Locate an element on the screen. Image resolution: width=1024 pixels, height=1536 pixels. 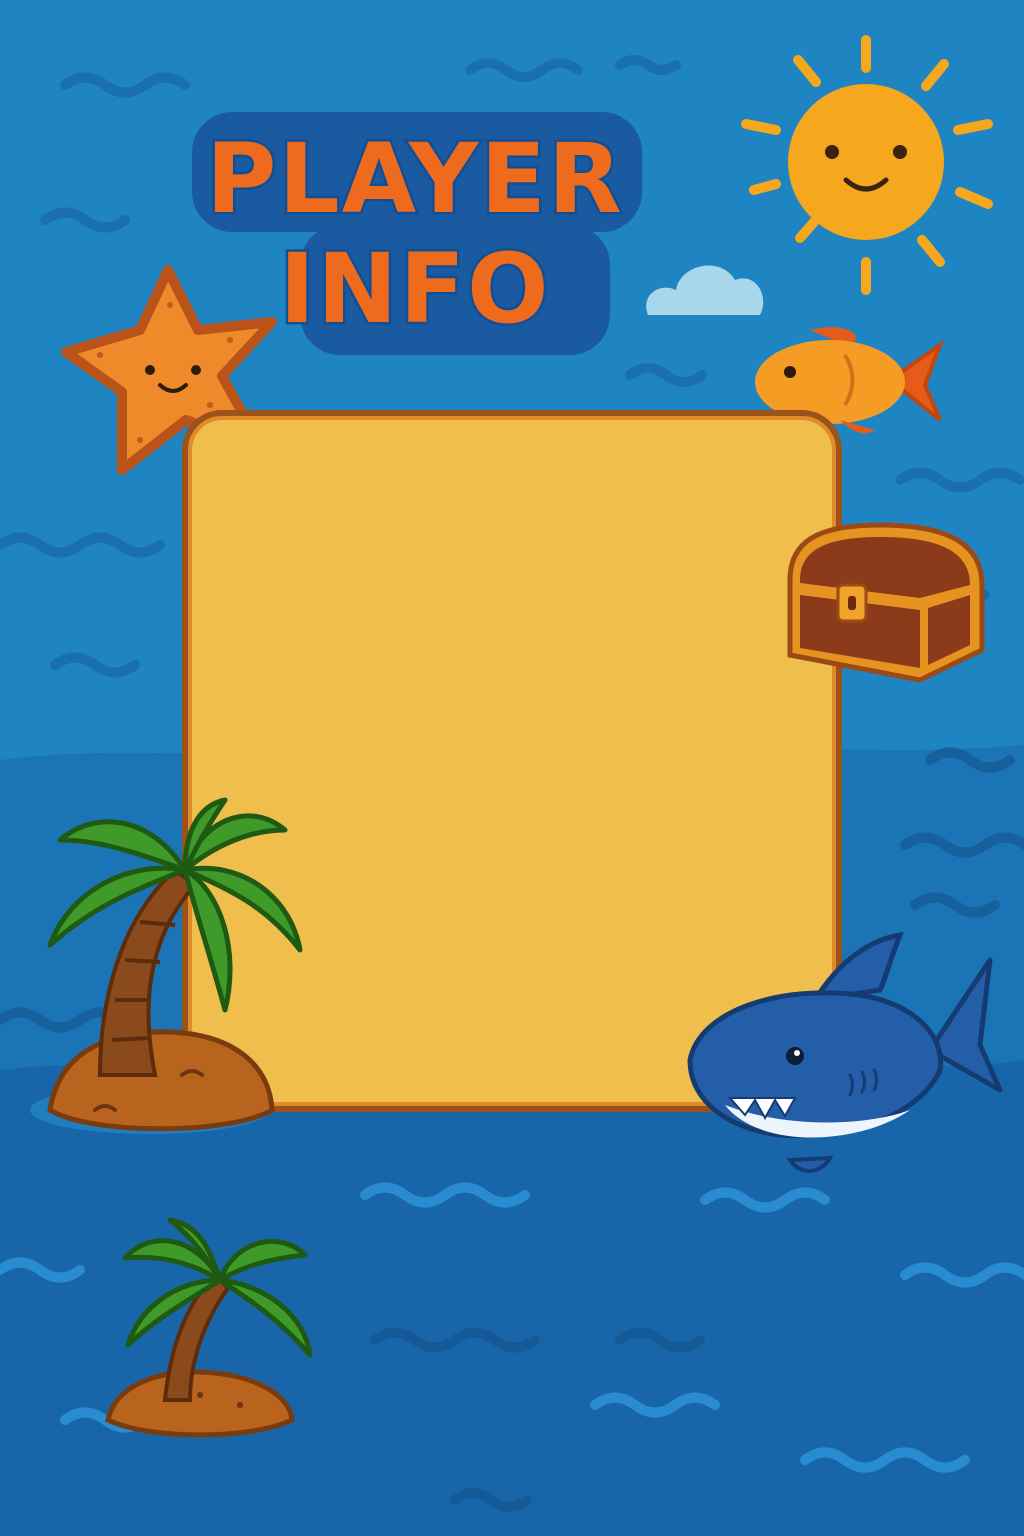
title-line-info: INFO is located at coordinates (414, 289).